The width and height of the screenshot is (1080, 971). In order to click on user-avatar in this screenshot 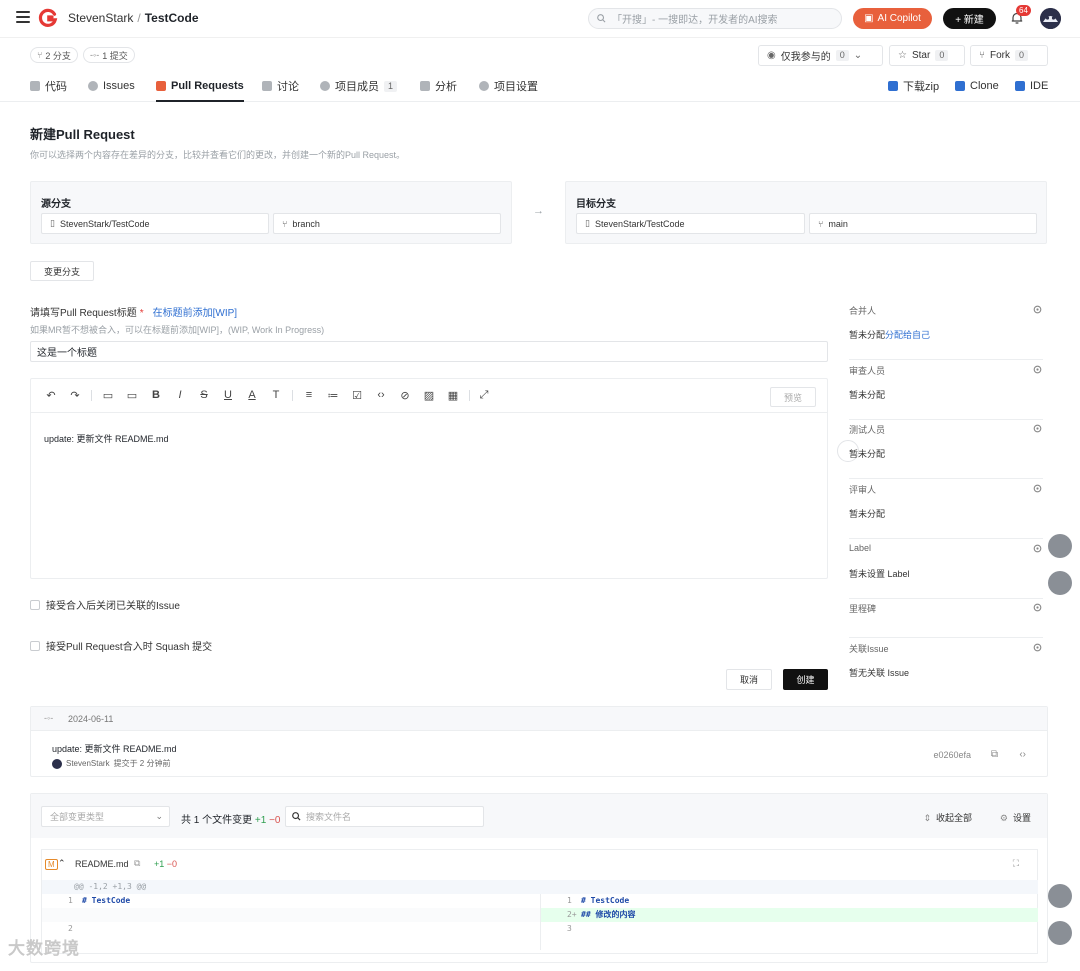, I will do `click(1050, 18)`.